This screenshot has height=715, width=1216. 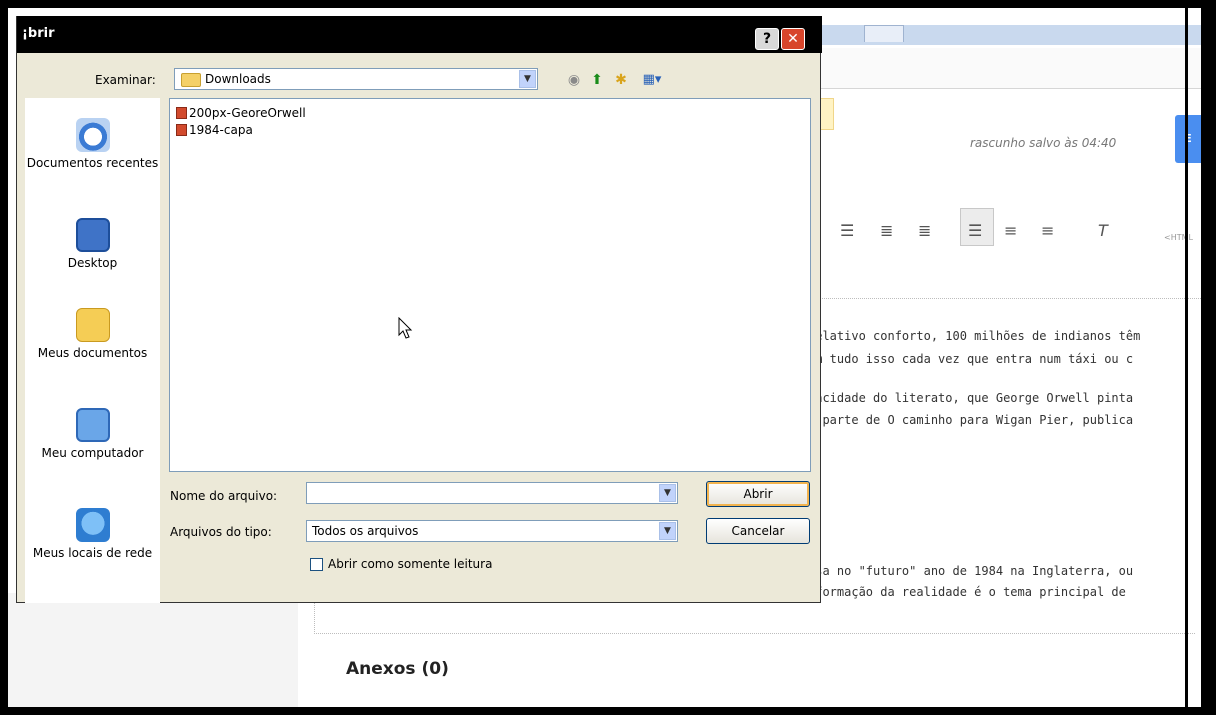 I want to click on my-documents-icon, so click(x=92, y=325).